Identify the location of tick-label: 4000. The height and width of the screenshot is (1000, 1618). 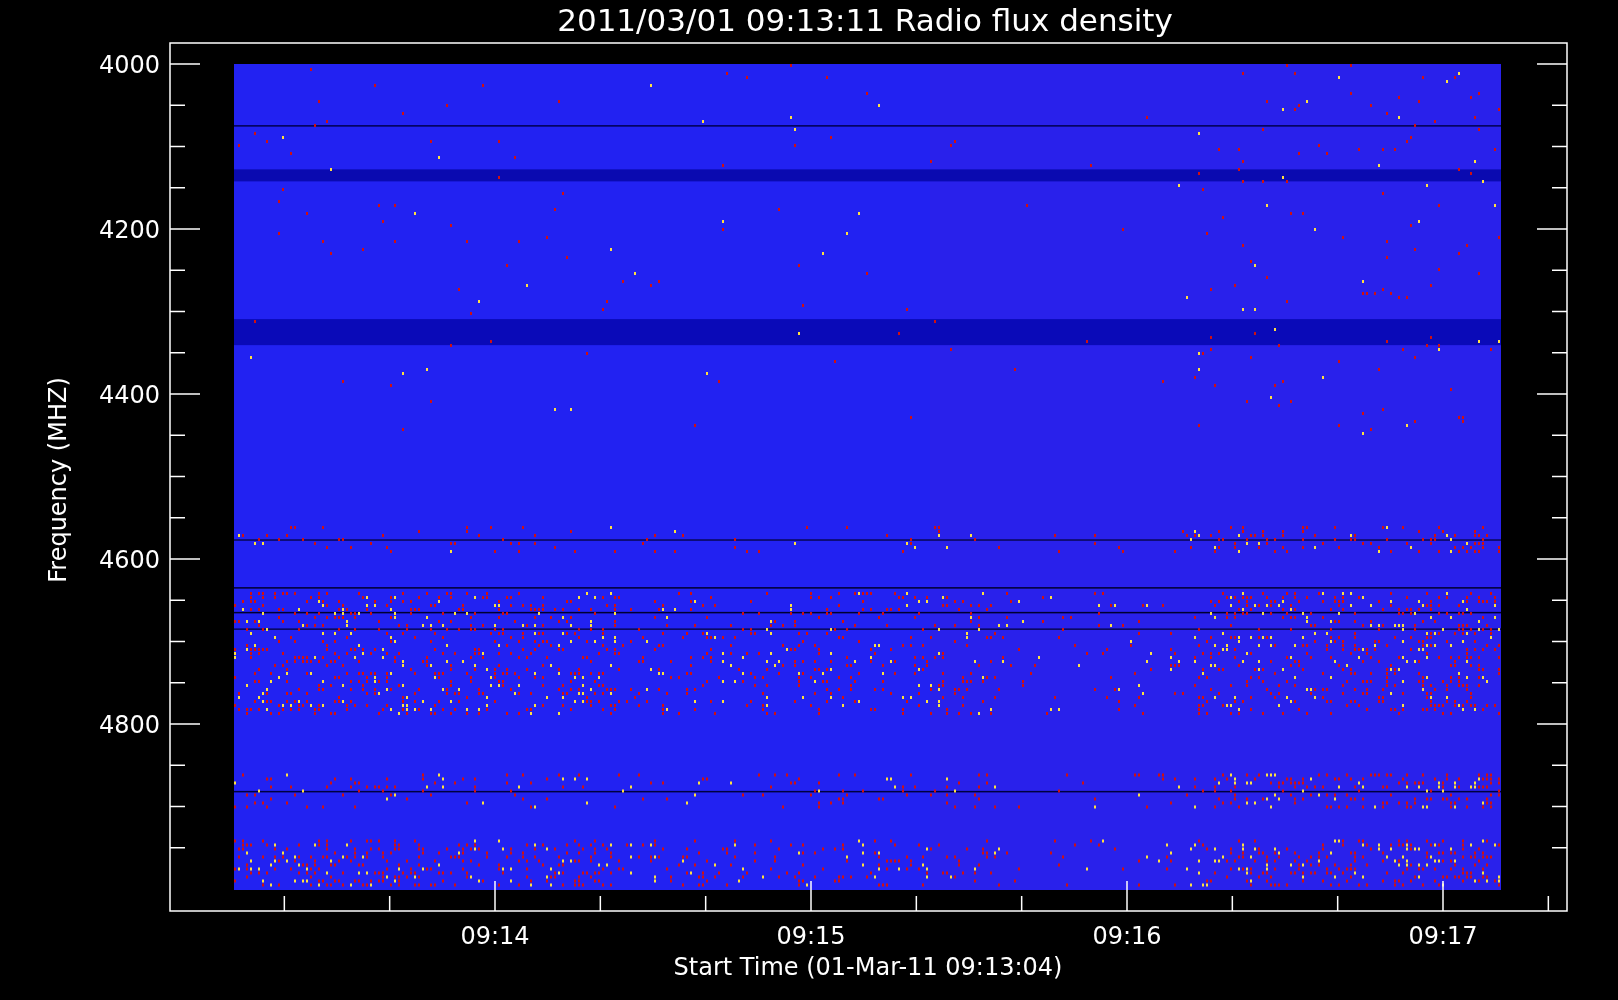
(129, 65).